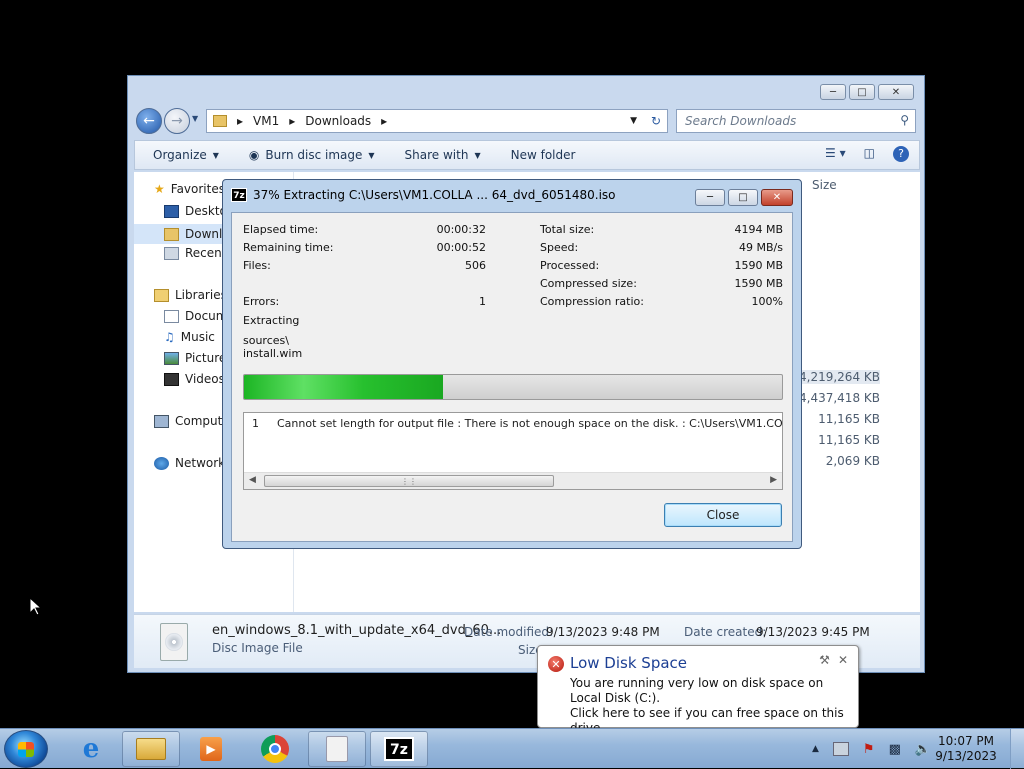  I want to click on action-center-icon: ⚑, so click(869, 749).